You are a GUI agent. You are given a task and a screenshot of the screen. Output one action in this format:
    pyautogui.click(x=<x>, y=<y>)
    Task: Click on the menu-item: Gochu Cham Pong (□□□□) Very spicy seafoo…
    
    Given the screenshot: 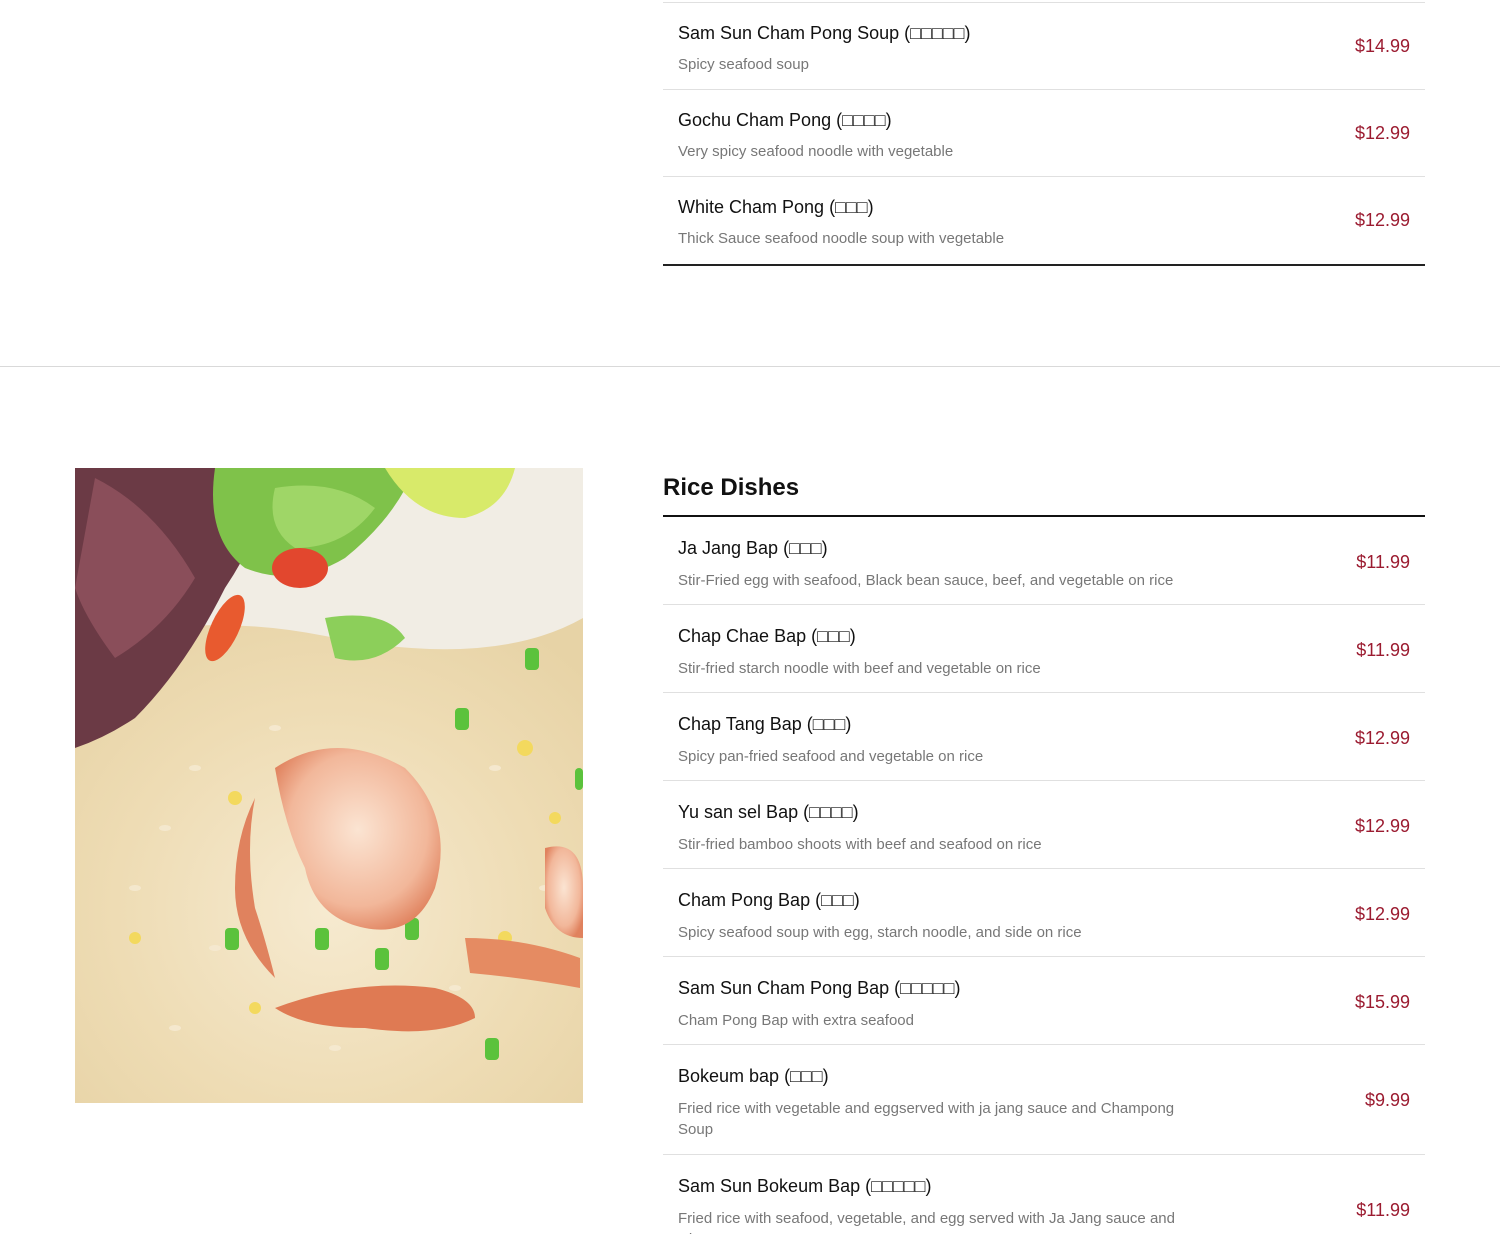 What is the action you would take?
    pyautogui.click(x=1044, y=133)
    